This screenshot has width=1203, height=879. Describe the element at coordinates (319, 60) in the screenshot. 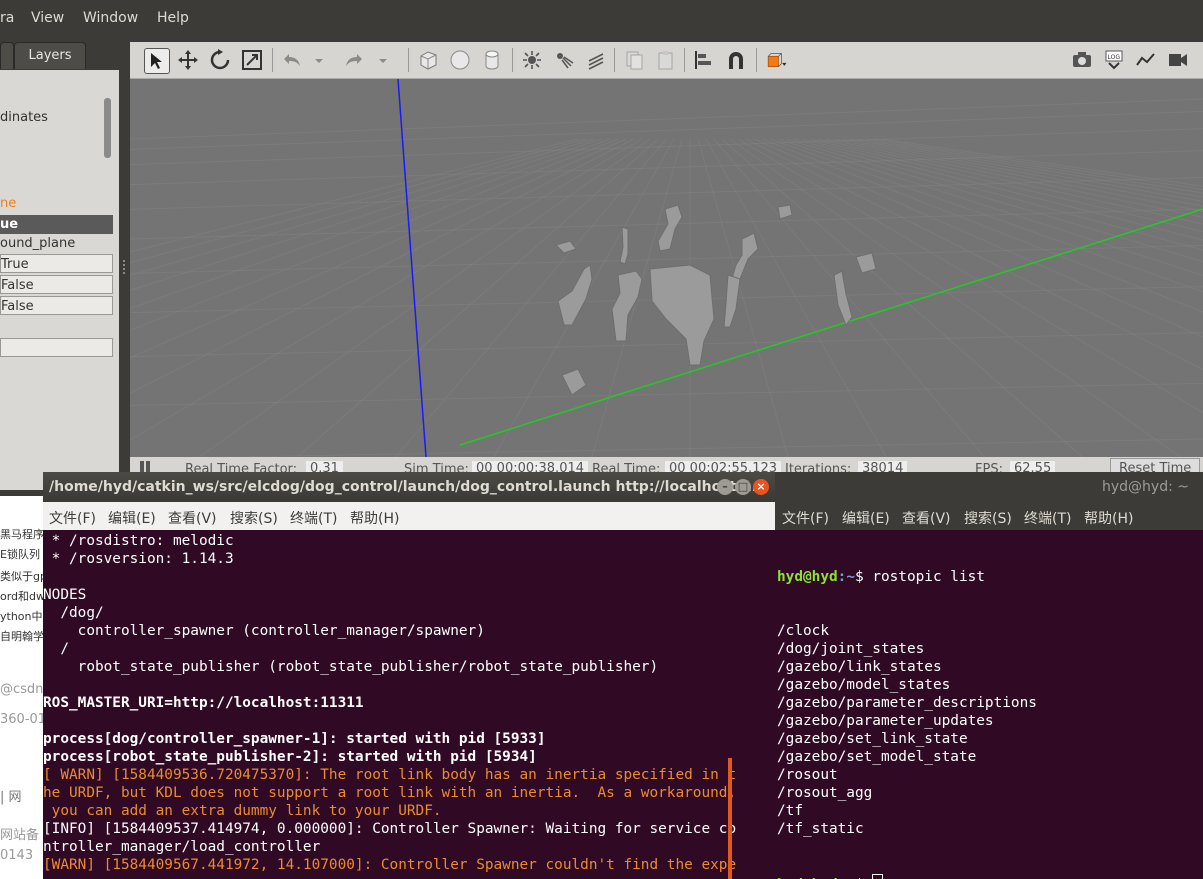

I see `undo-dropdown-icon` at that location.